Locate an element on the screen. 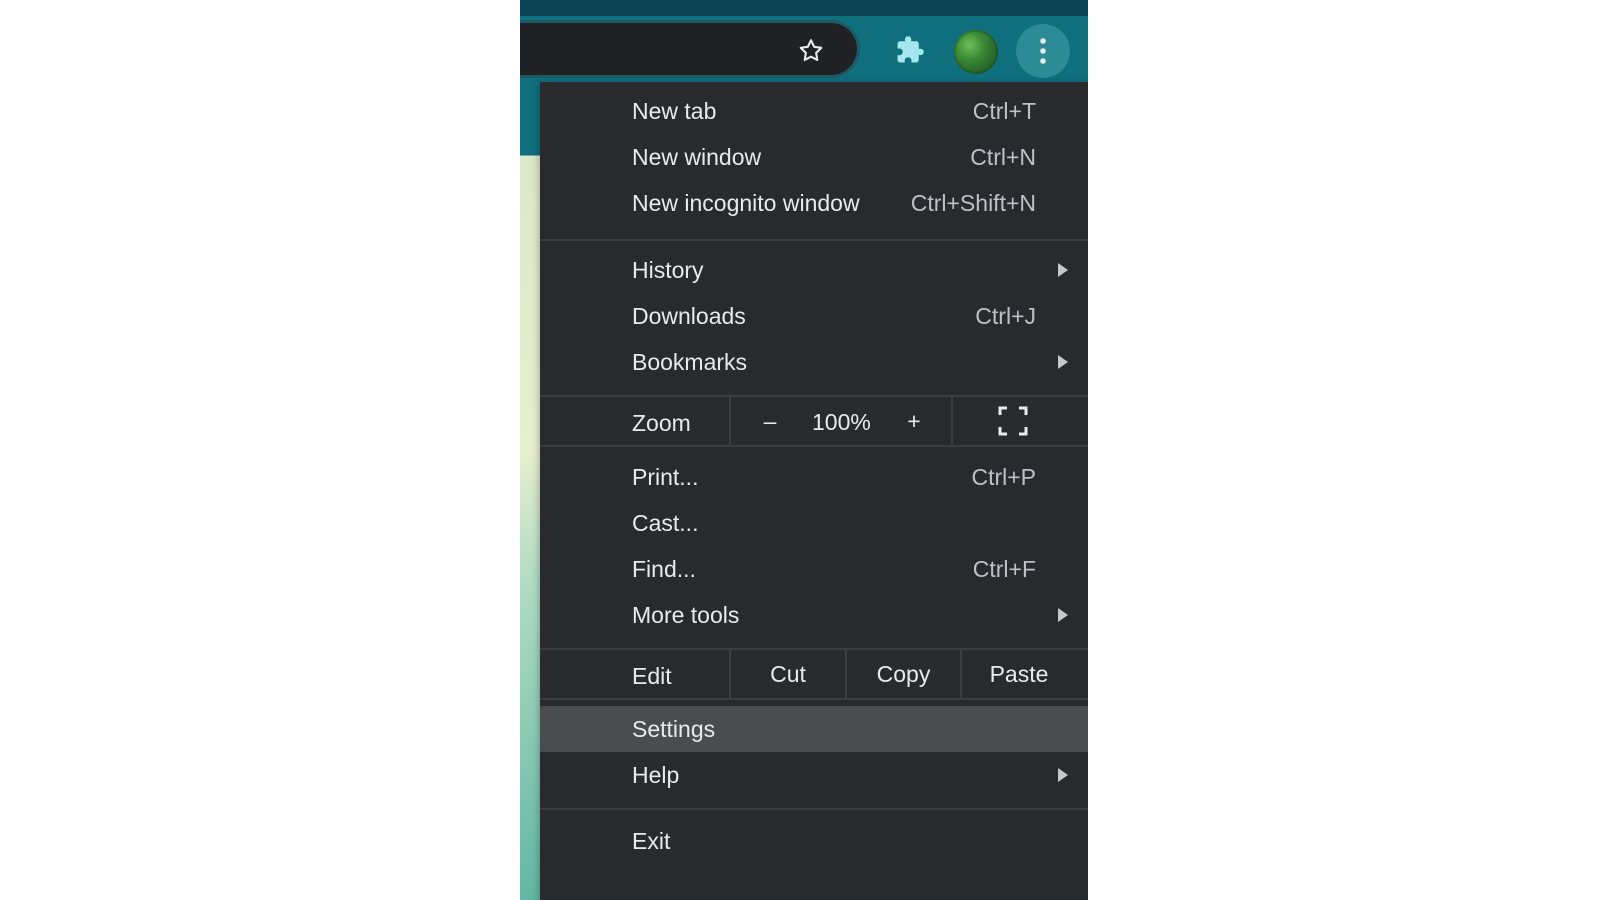  plus-icon: + is located at coordinates (914, 420).